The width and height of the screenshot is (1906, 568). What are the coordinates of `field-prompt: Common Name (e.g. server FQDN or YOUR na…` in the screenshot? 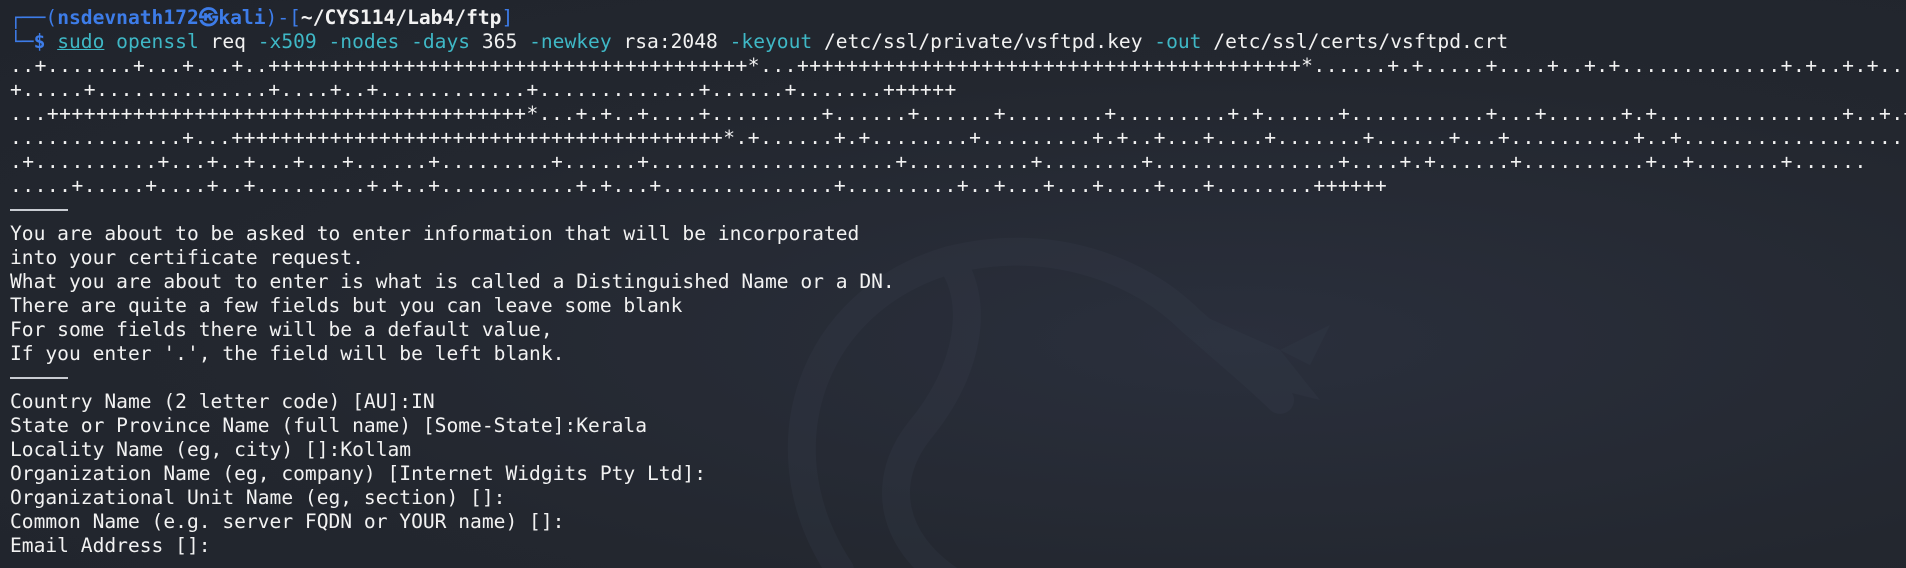 It's located at (287, 521).